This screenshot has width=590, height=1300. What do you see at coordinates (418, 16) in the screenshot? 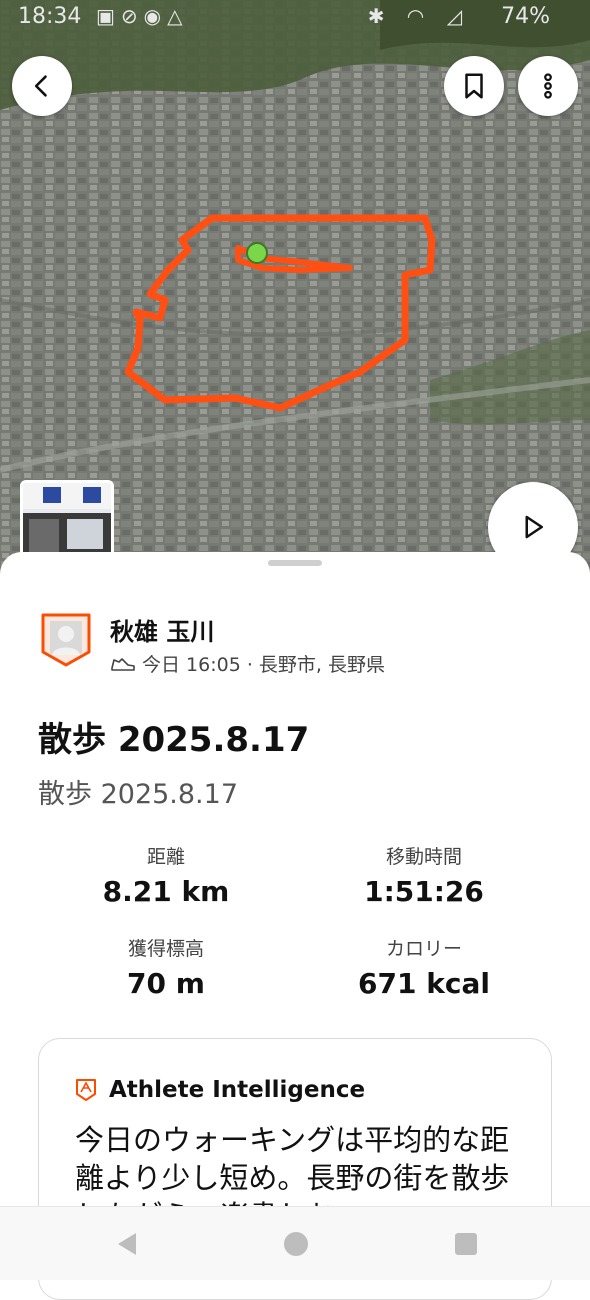
I see `system-icons: ✱ ◠ ◿` at bounding box center [418, 16].